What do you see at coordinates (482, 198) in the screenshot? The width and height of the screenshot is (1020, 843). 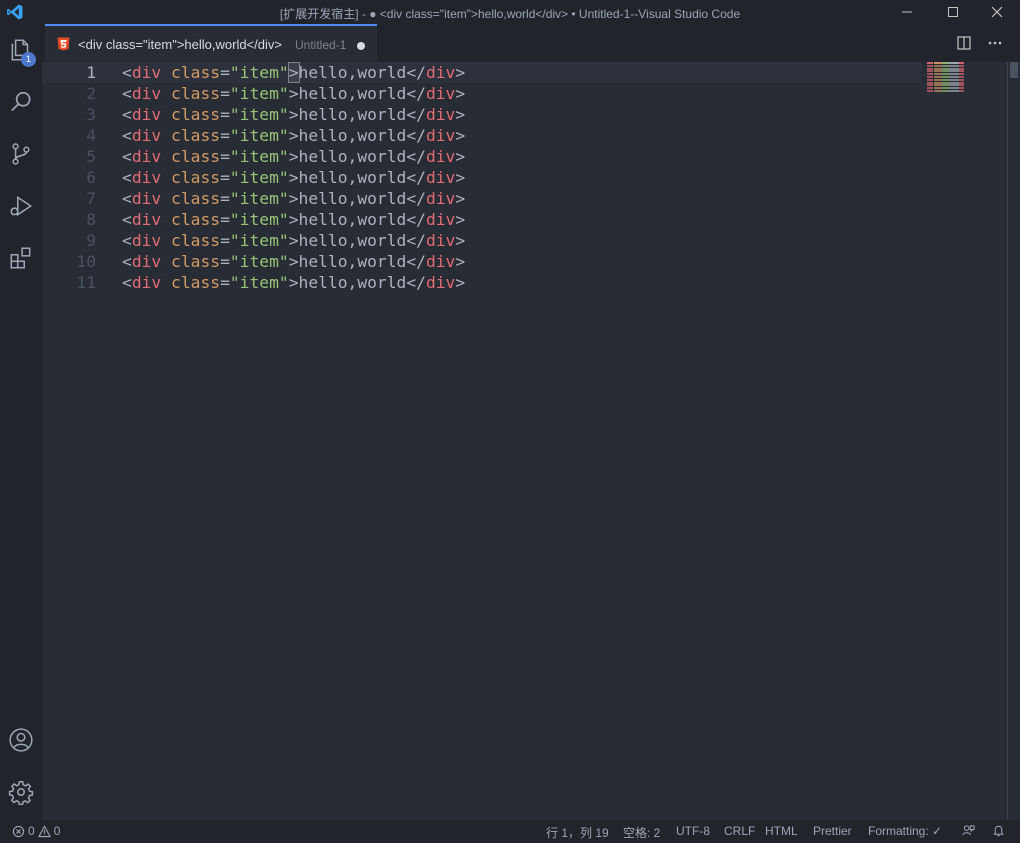 I see `code-line: 7 <div class="item">hello,world</div>` at bounding box center [482, 198].